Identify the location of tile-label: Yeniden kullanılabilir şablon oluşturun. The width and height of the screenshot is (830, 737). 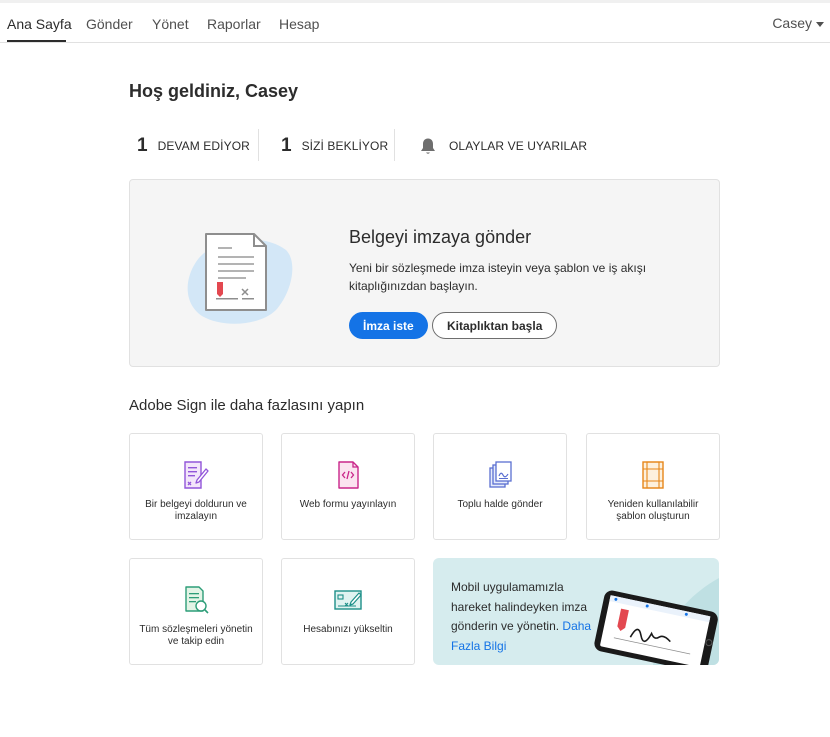
(653, 510).